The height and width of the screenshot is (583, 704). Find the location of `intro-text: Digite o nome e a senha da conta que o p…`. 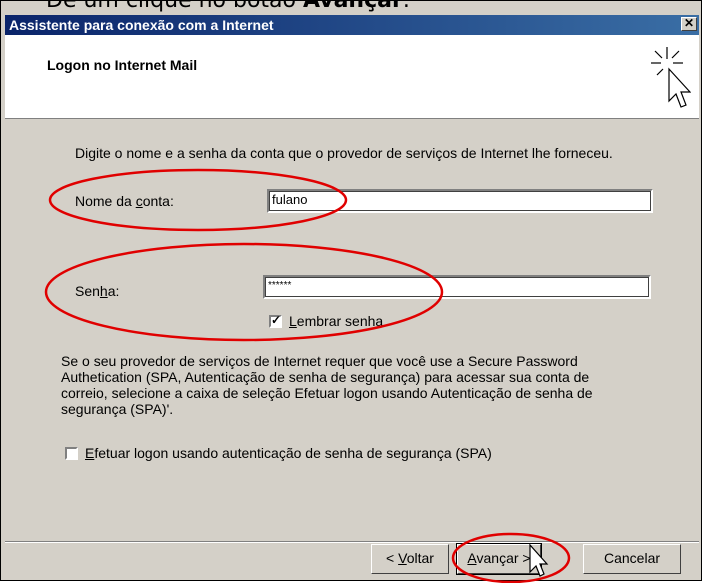

intro-text: Digite o nome e a senha da conta que o p… is located at coordinates (344, 153).